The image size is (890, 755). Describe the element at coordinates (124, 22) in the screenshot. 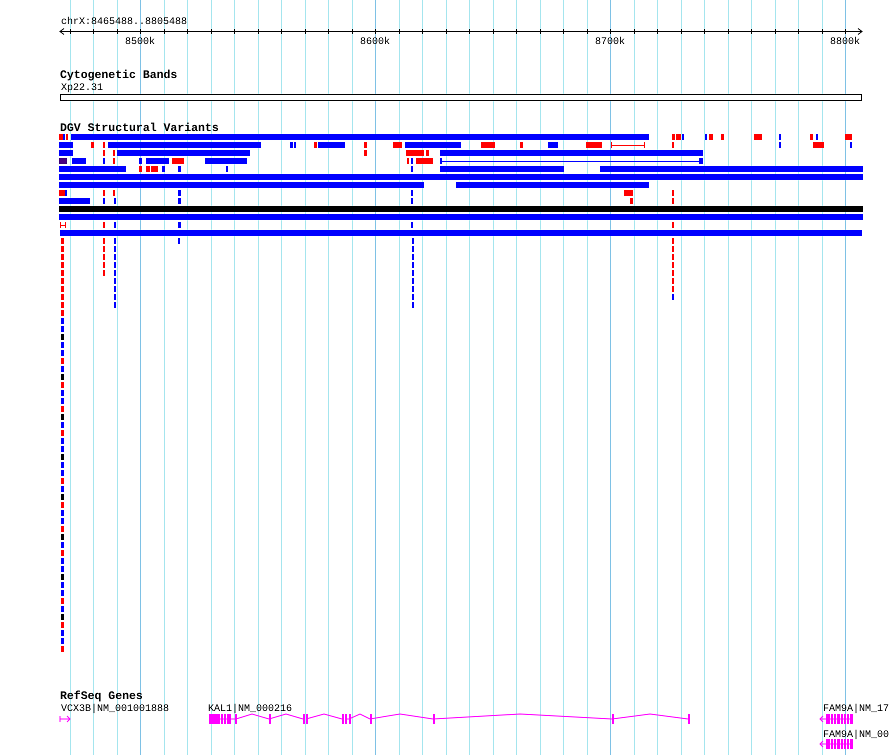

I see `range-label: chrX:8465488..8805488` at that location.